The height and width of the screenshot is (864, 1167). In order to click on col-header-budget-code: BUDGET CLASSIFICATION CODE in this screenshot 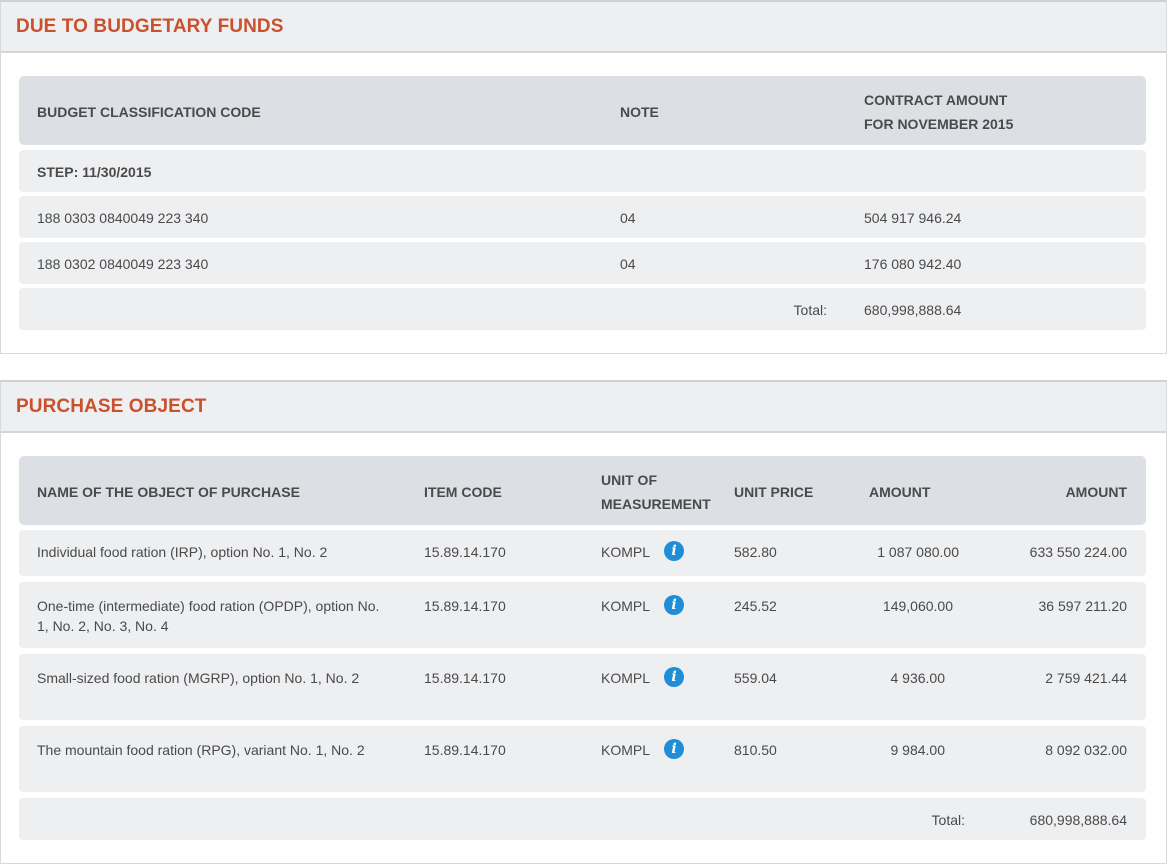, I will do `click(149, 112)`.